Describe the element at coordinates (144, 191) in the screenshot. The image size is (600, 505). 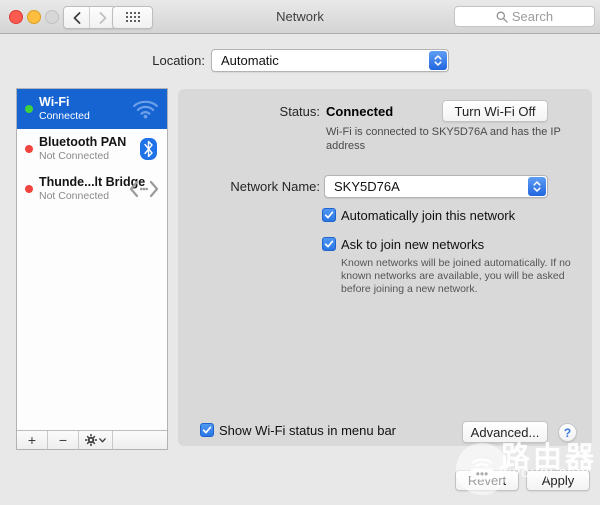
I see `thunderbolt-bridge-icon` at that location.